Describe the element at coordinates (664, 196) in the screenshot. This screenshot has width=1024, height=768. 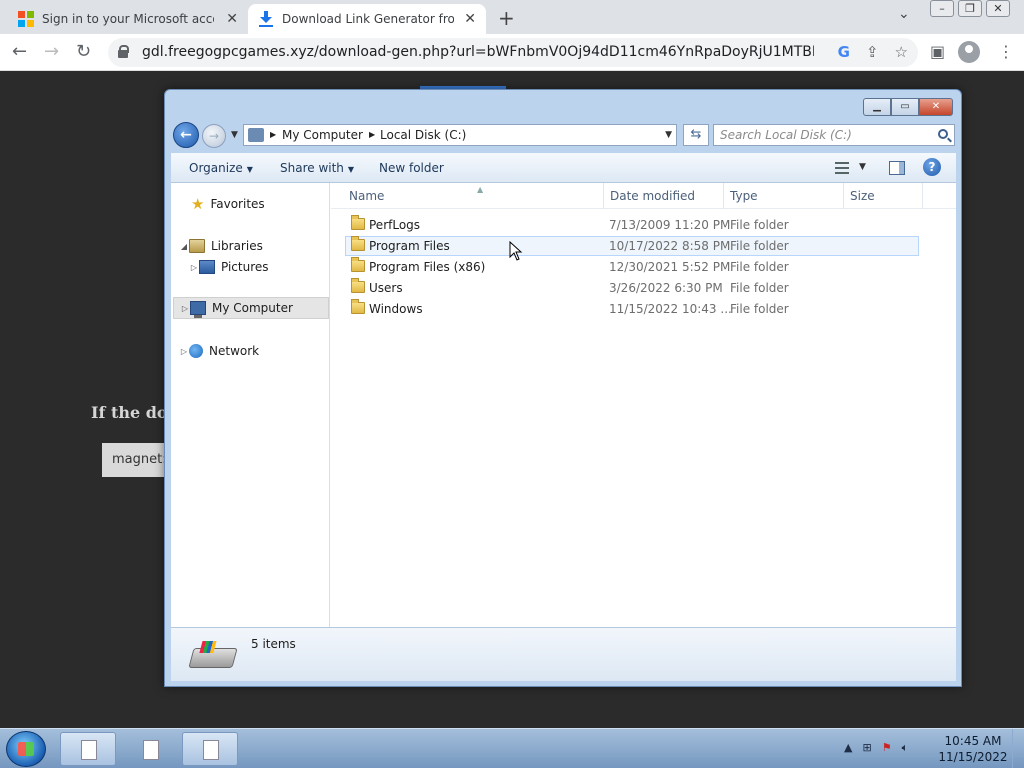
I see `column-header-date-modified: Date modified` at that location.